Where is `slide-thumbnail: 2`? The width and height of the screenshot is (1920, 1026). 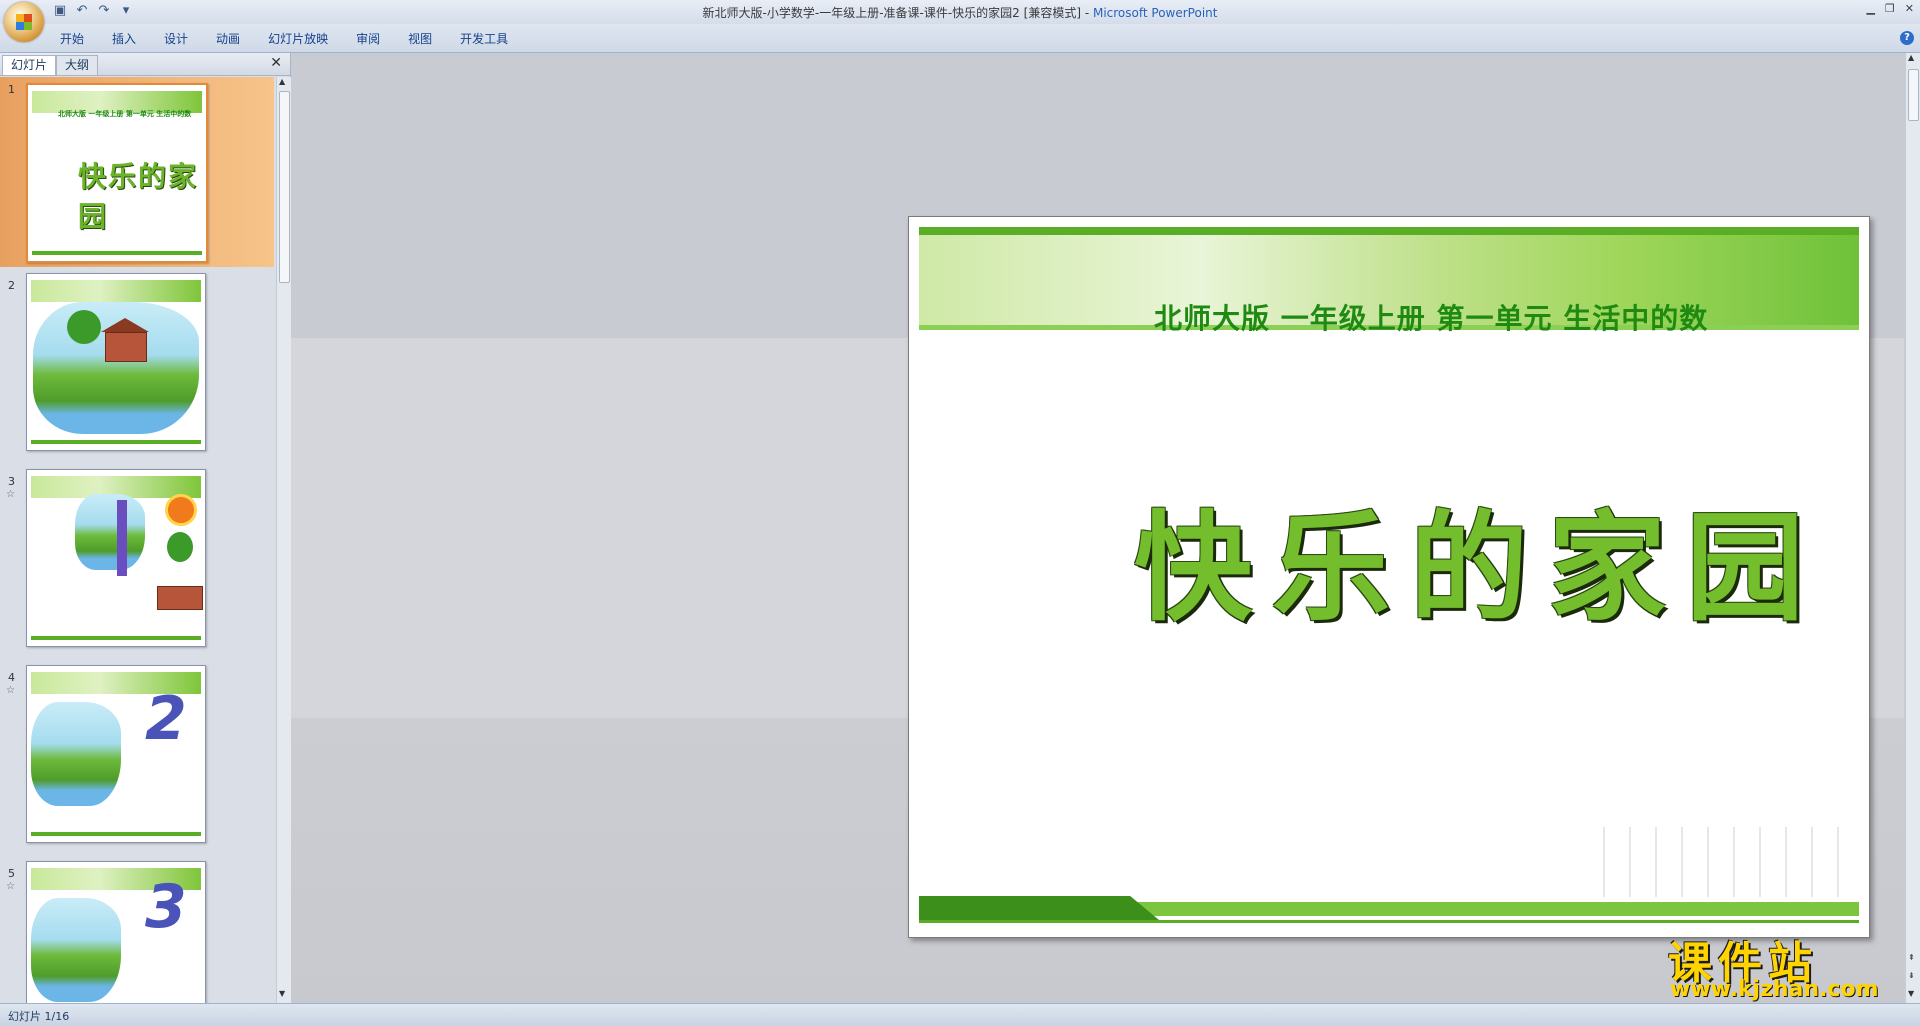
slide-thumbnail: 2 is located at coordinates (116, 754).